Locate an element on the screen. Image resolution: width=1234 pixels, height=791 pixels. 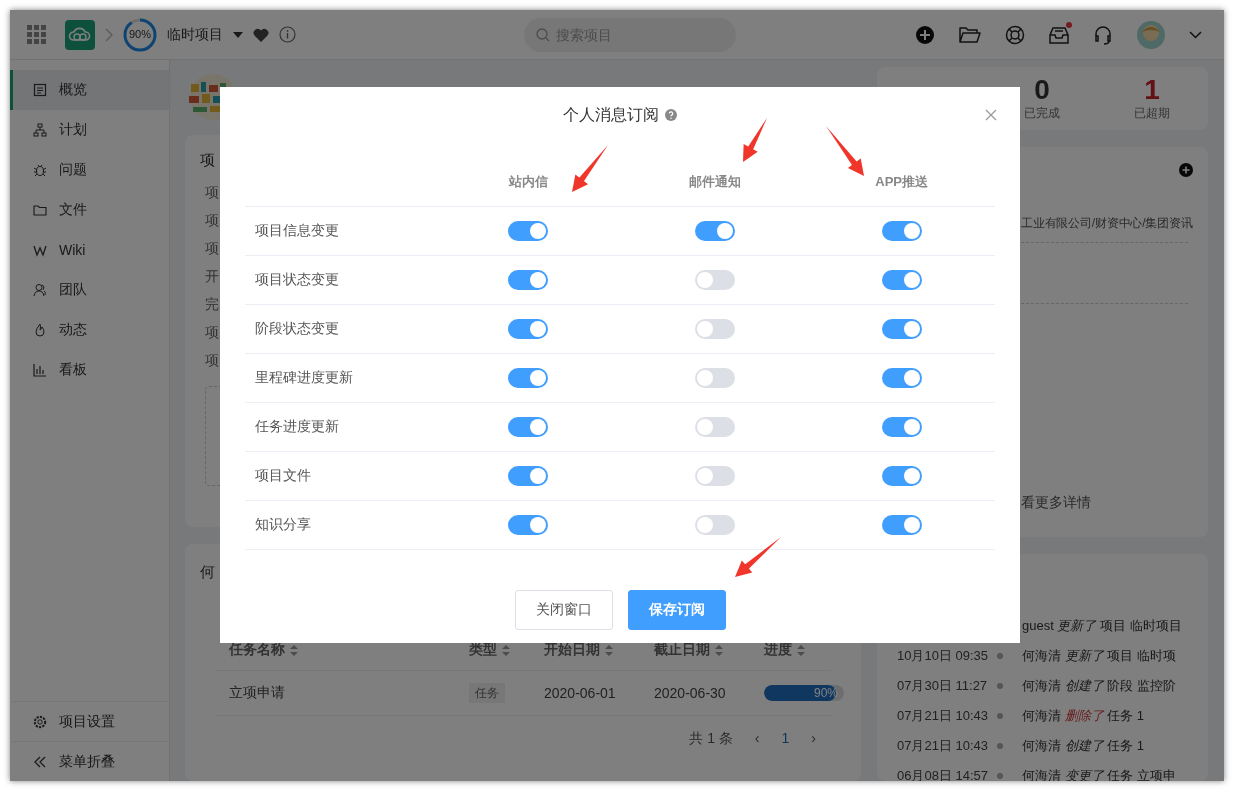
bar-chart-icon is located at coordinates (40, 370).